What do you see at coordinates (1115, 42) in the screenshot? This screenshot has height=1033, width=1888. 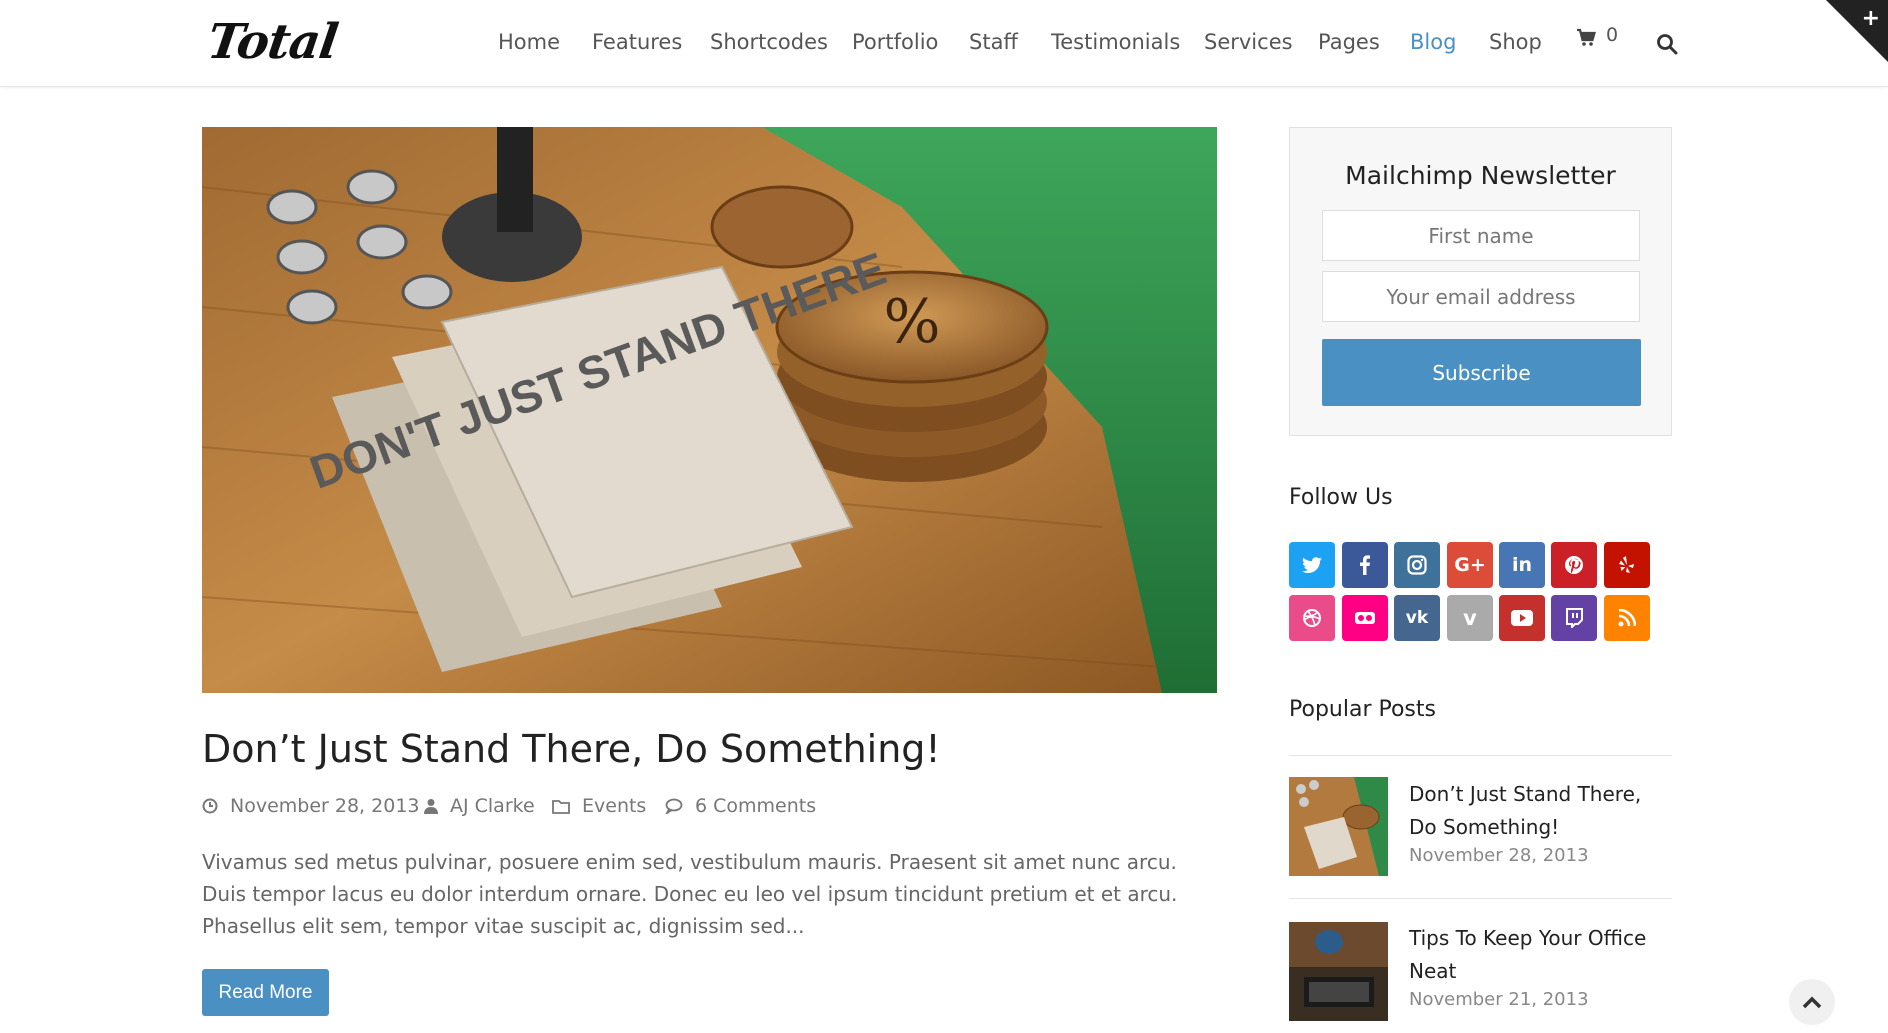 I see `nav-testimonials: Testimonials` at bounding box center [1115, 42].